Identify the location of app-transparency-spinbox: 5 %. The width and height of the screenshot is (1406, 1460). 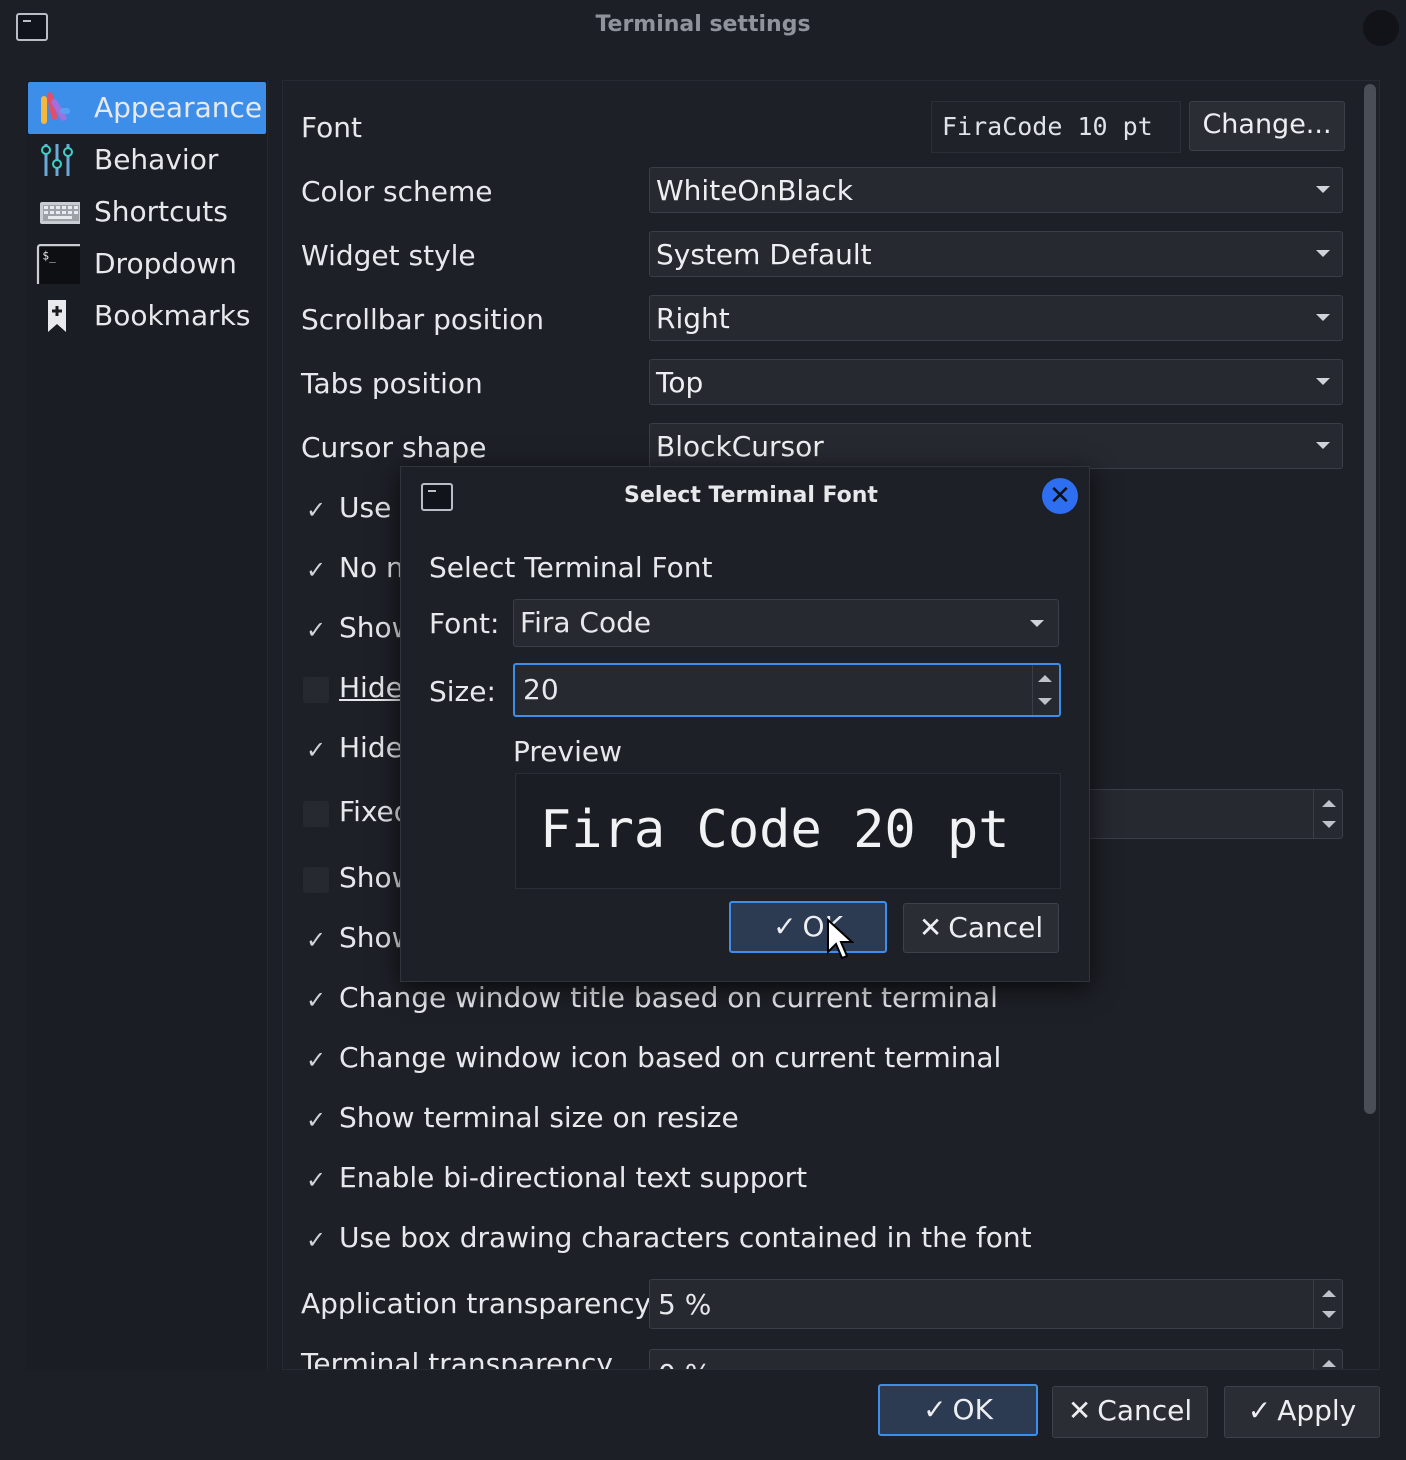
(996, 1304).